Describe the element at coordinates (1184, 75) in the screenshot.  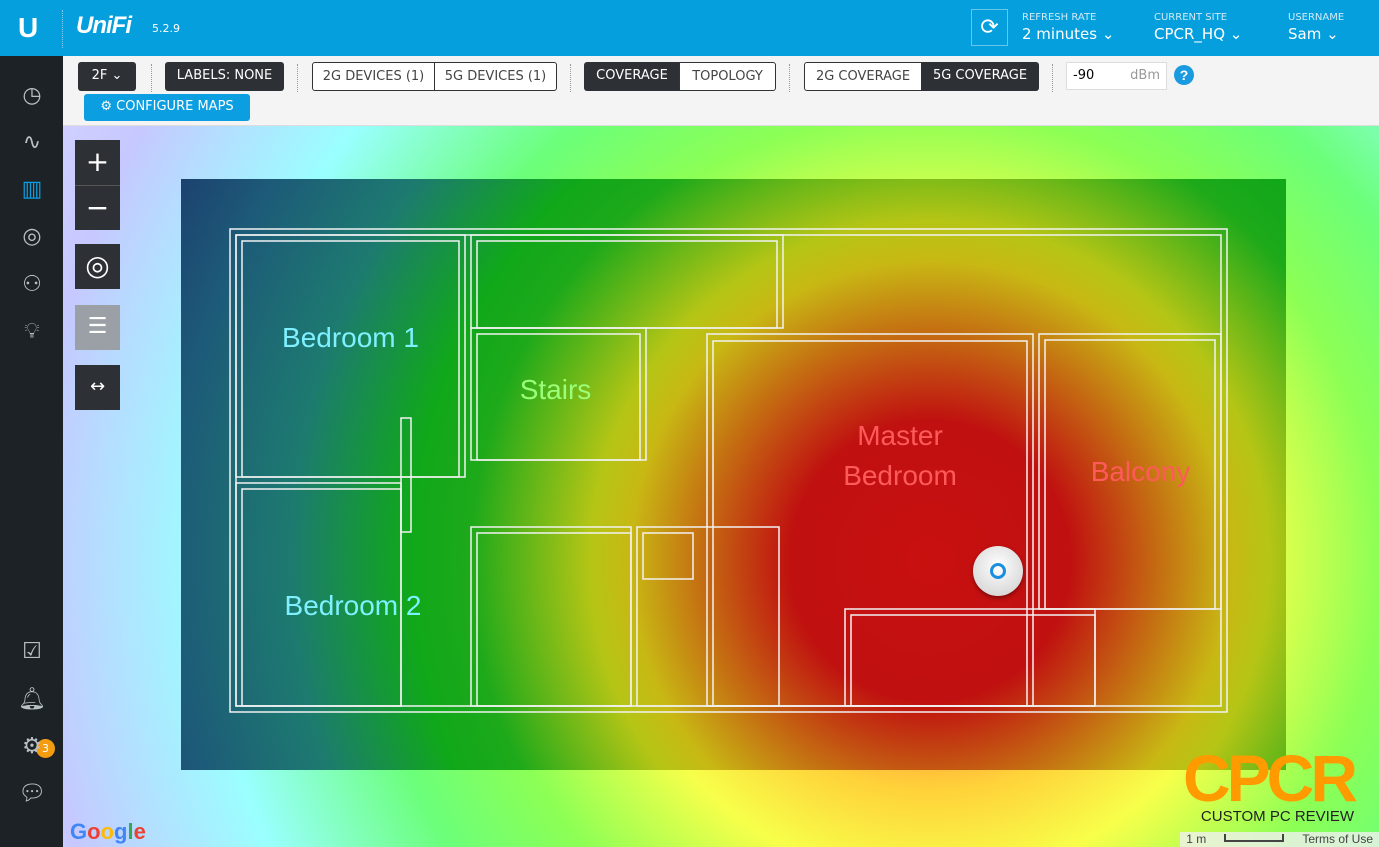
I see `help-icon: ?` at that location.